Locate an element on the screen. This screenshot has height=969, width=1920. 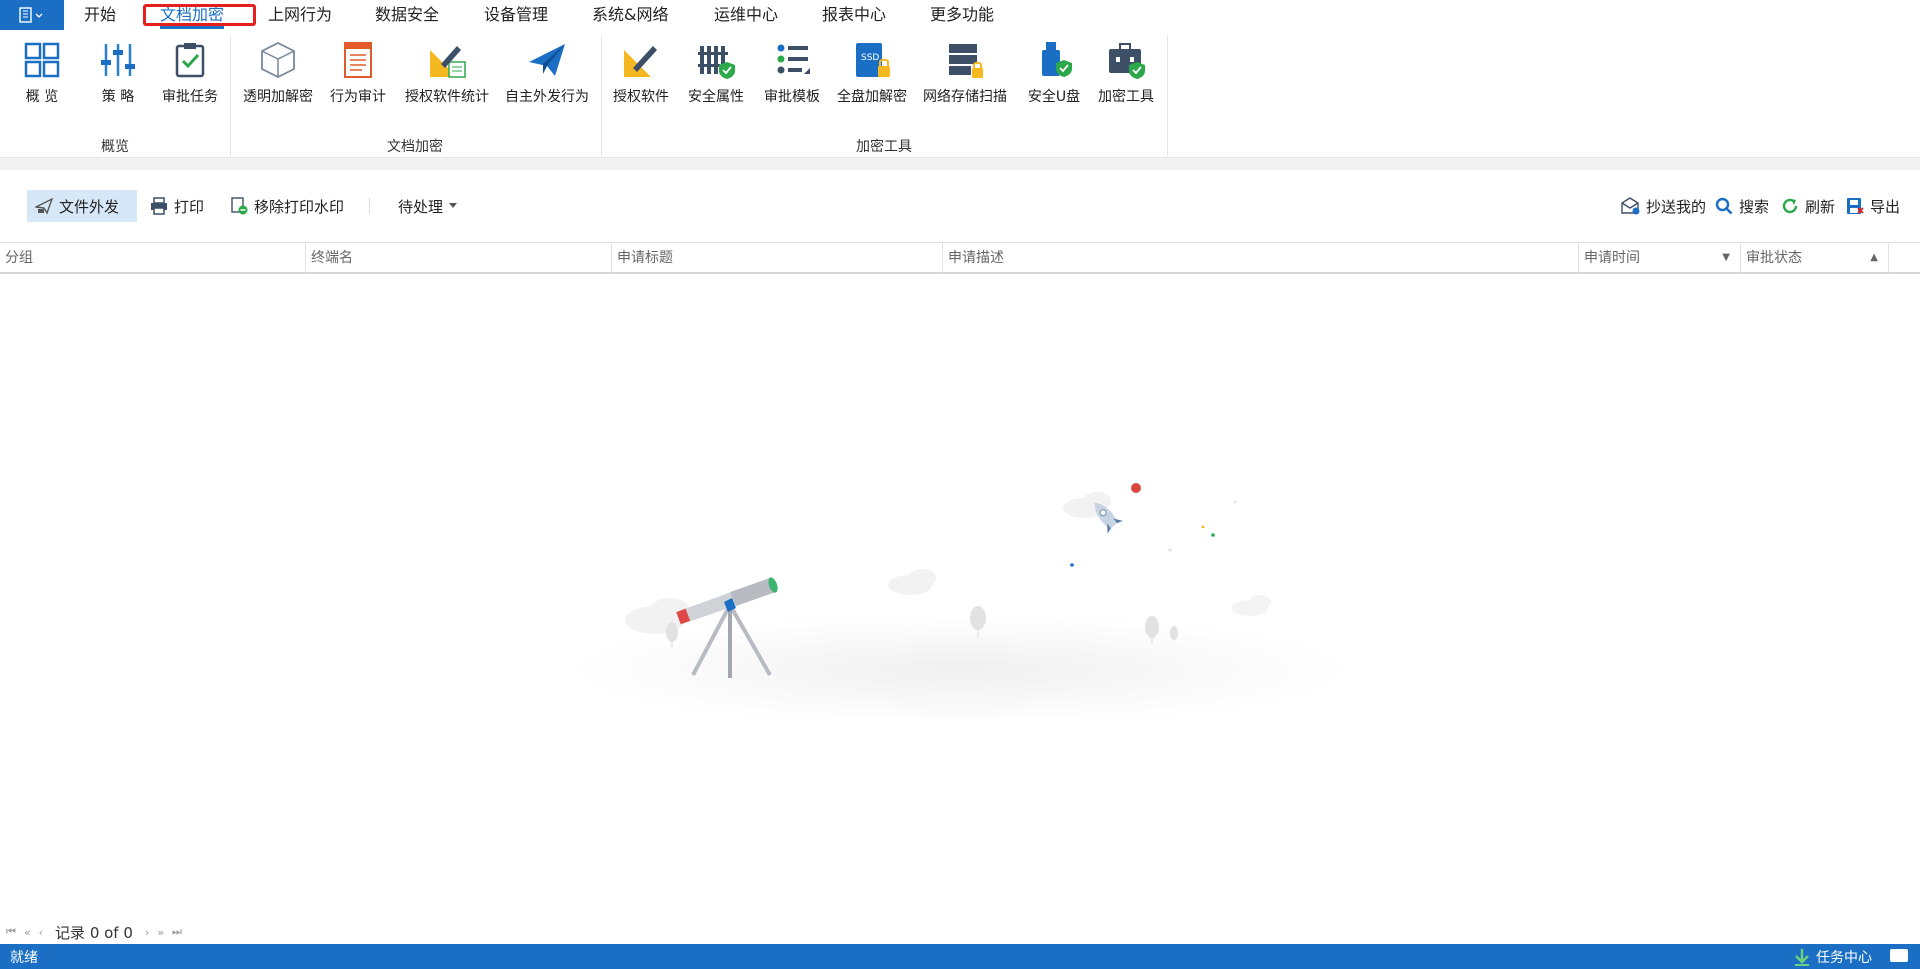
ribbon-behavior-audit-button: 行为审计 is located at coordinates (358, 76).